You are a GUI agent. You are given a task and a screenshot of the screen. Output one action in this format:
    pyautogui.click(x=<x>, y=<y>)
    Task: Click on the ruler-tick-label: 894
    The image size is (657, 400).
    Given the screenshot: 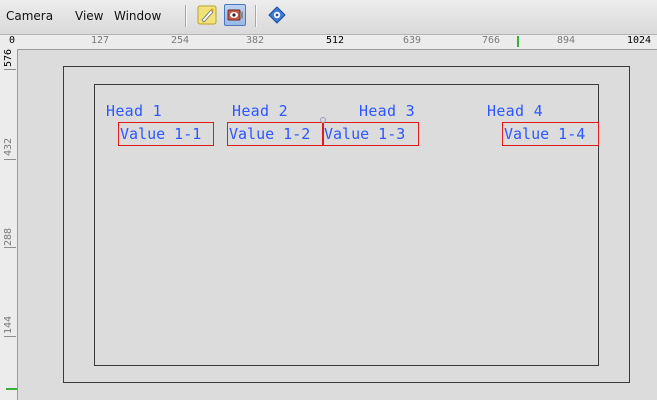 What is the action you would take?
    pyautogui.click(x=566, y=40)
    